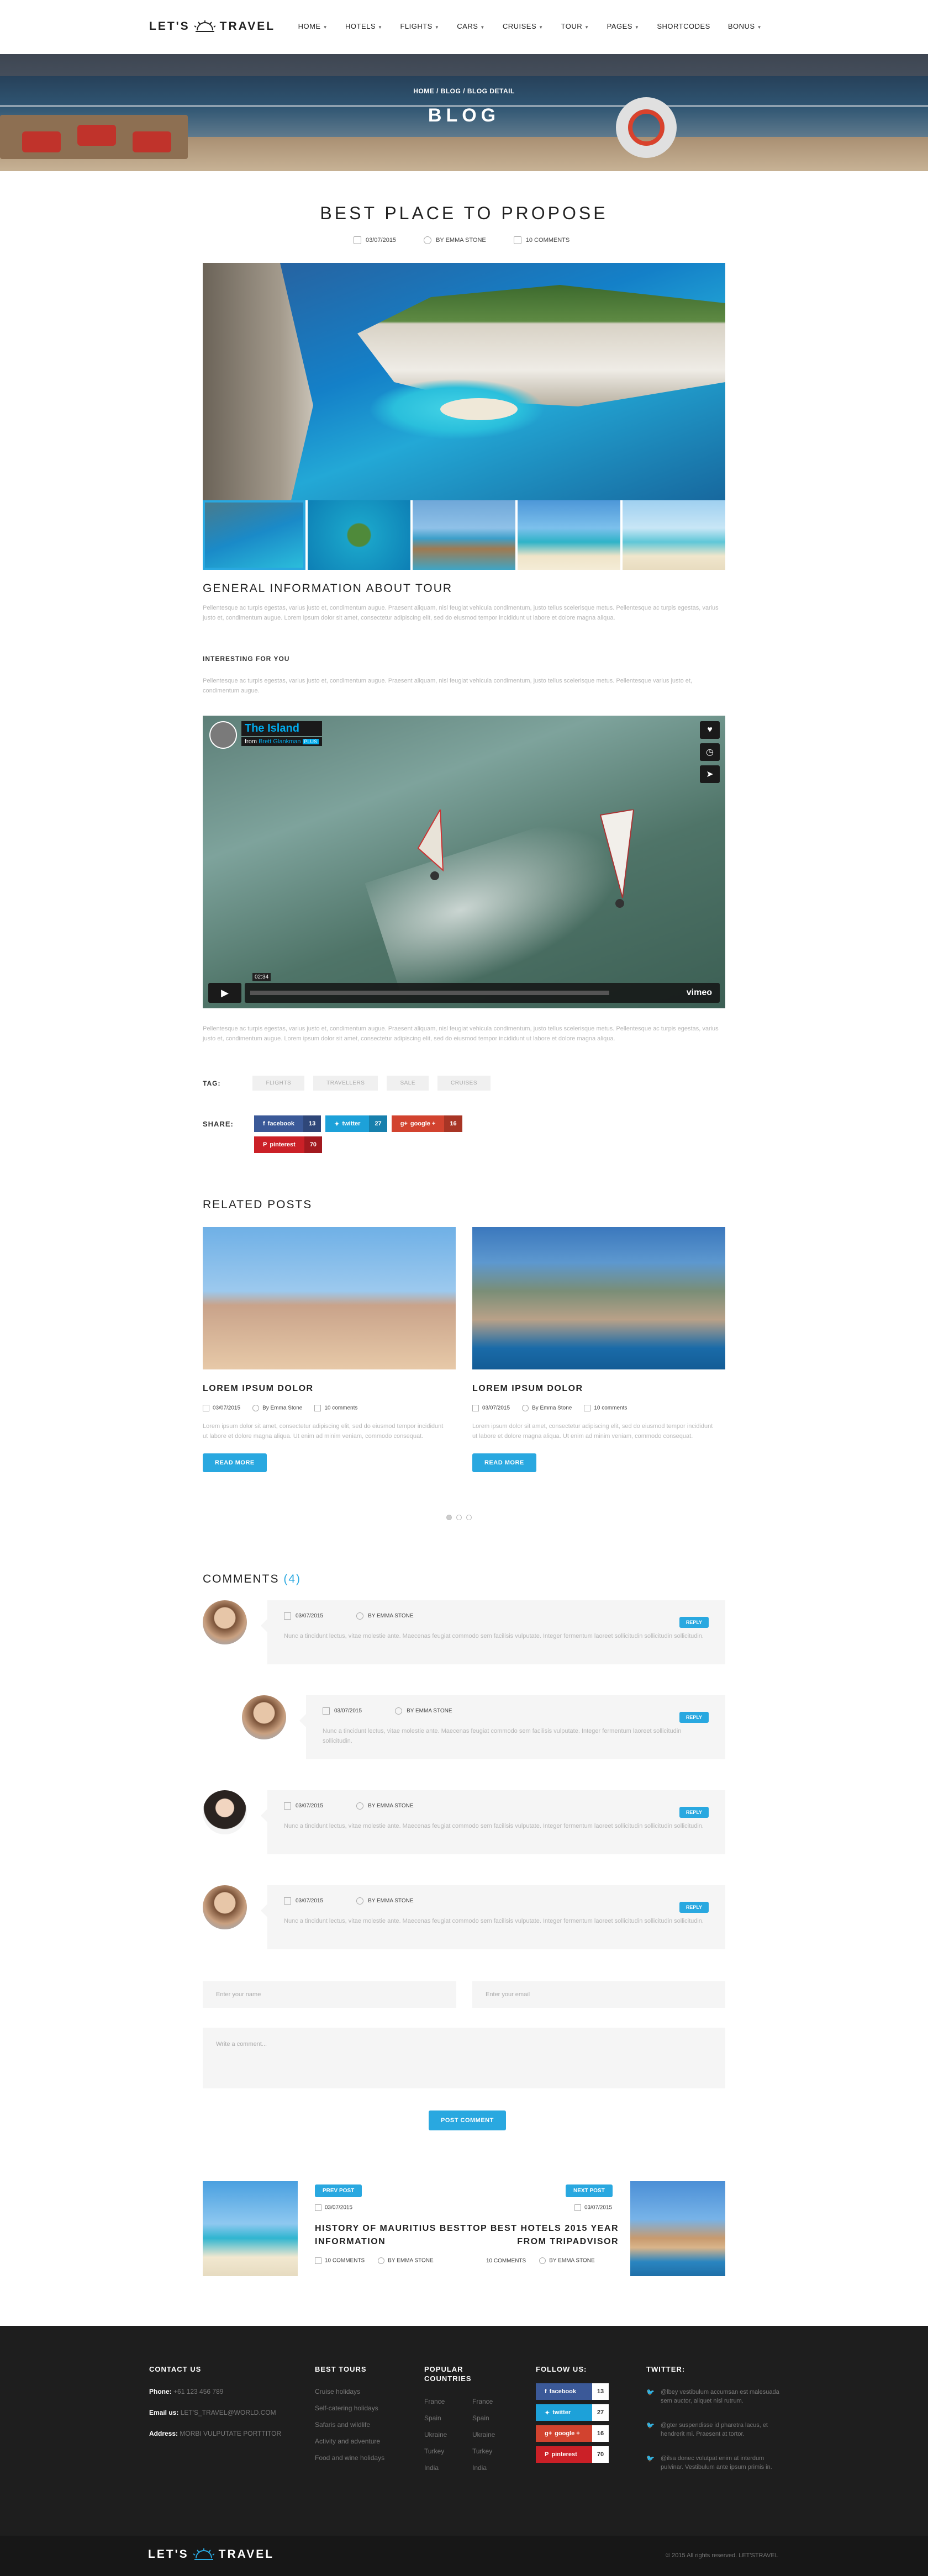  I want to click on pinterest-follow-button: Ppinterest 70, so click(573, 2454).